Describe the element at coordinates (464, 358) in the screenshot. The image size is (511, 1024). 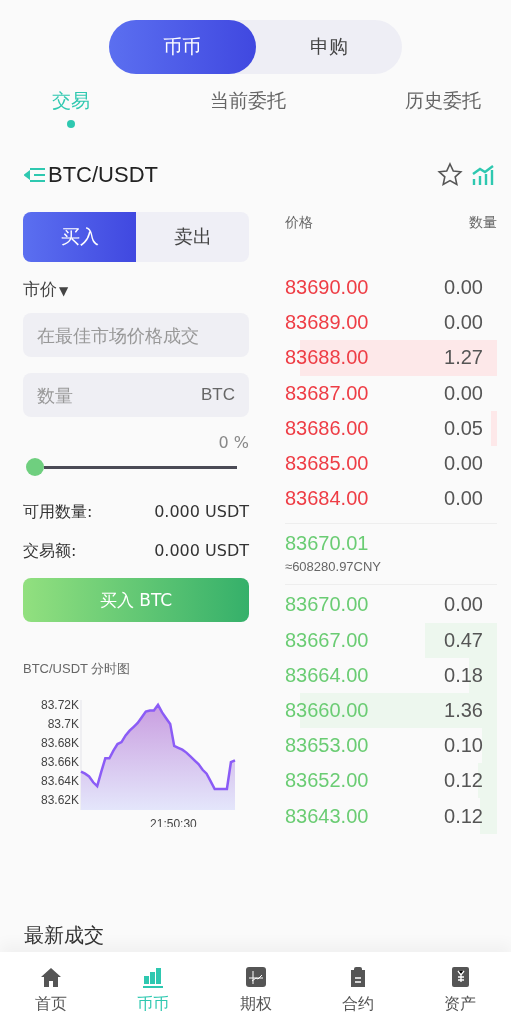
I see `ask-amount: 1.27` at that location.